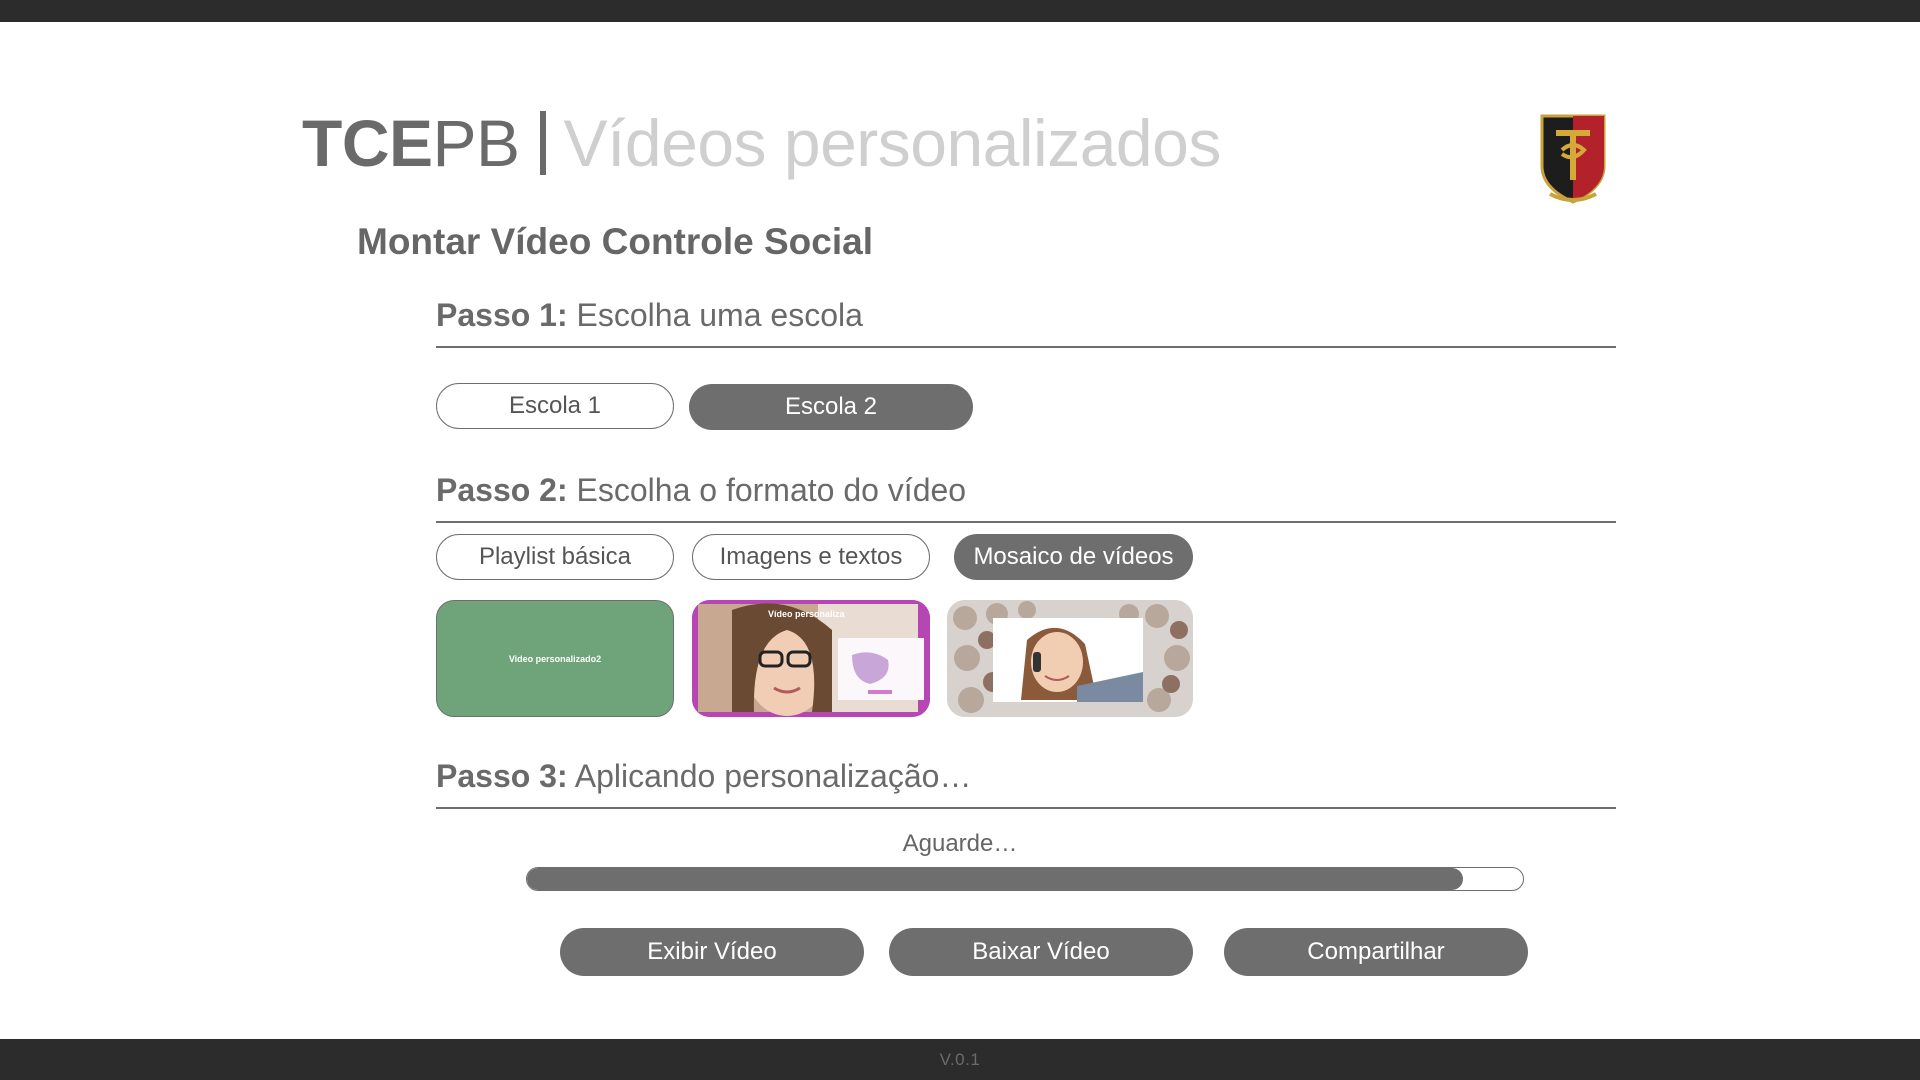 This screenshot has width=1920, height=1080. Describe the element at coordinates (960, 11) in the screenshot. I see `top-bar` at that location.